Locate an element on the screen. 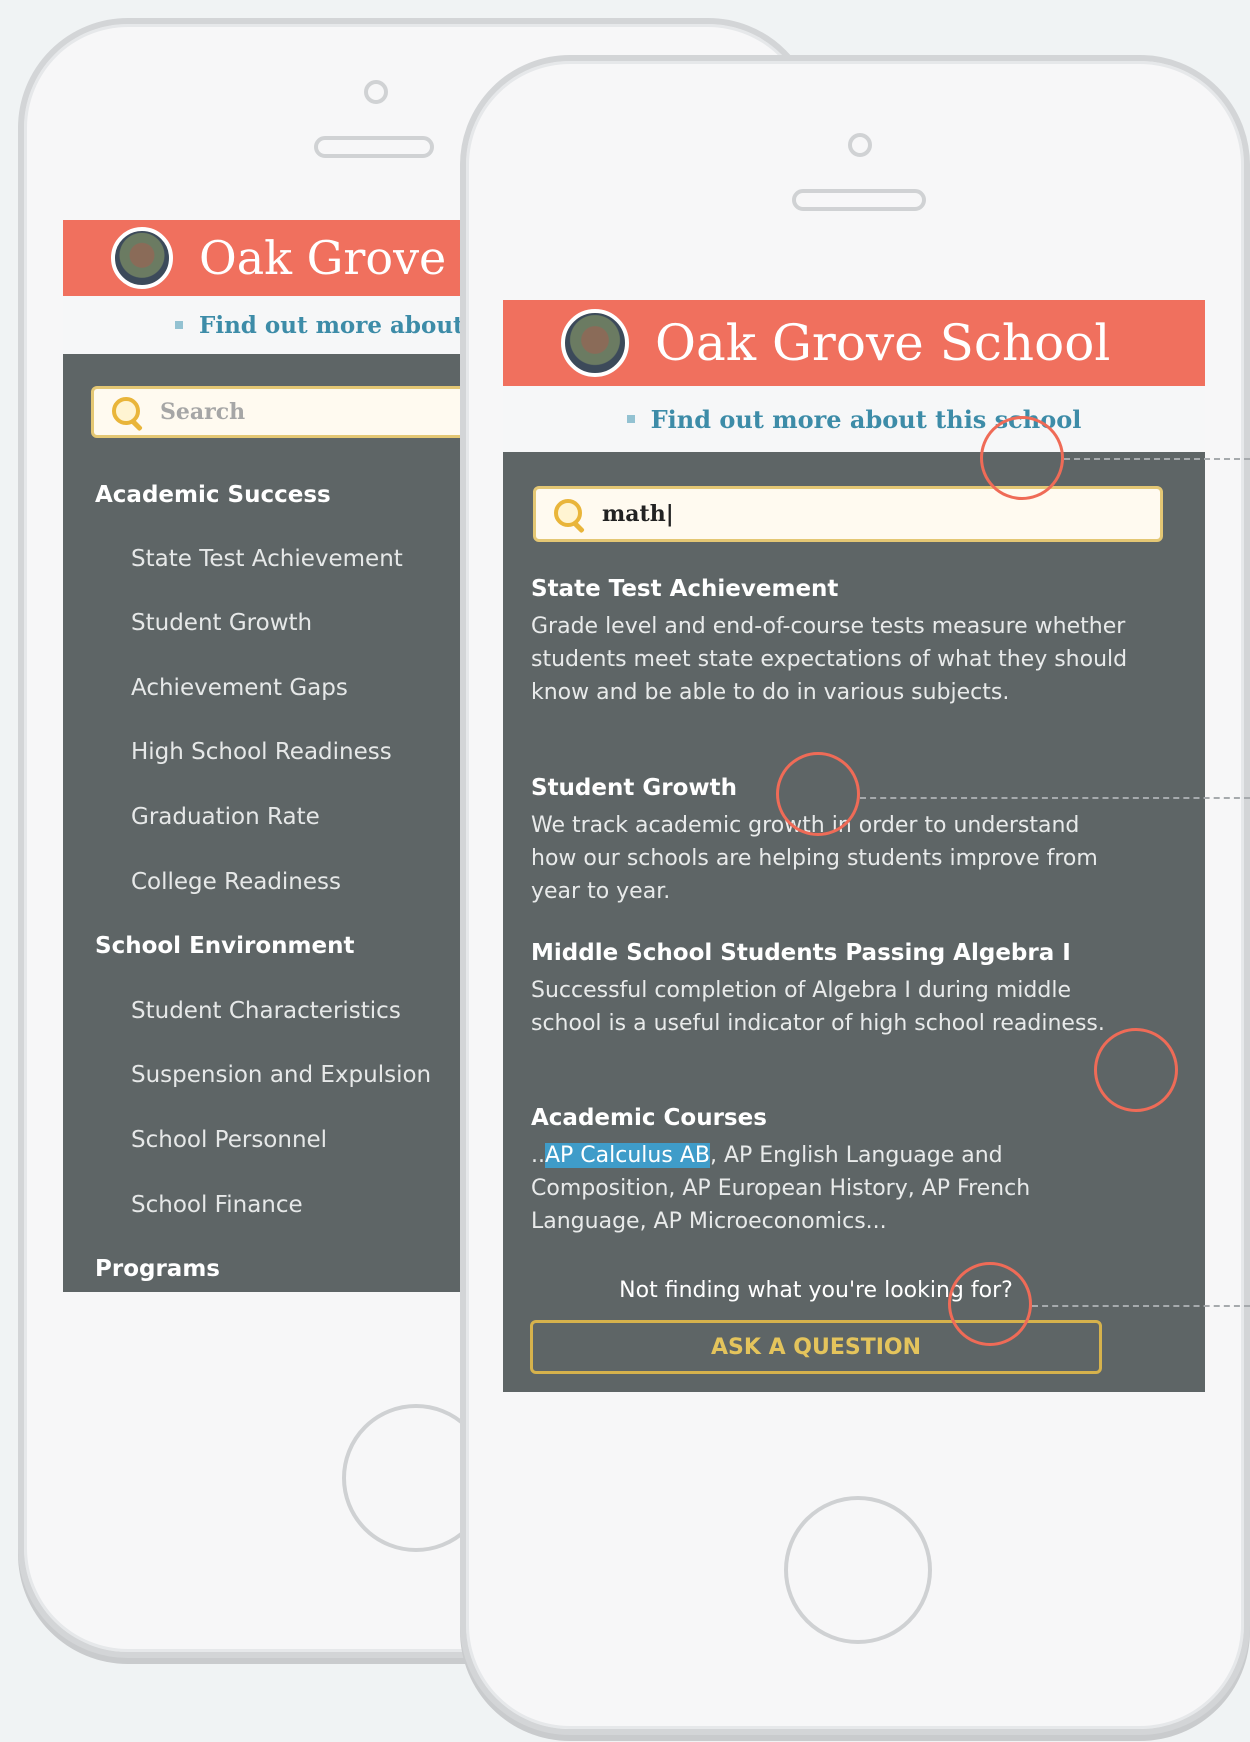 This screenshot has width=1250, height=1742. nav-item-student-characteristics: Student Characteristics is located at coordinates (266, 1011).